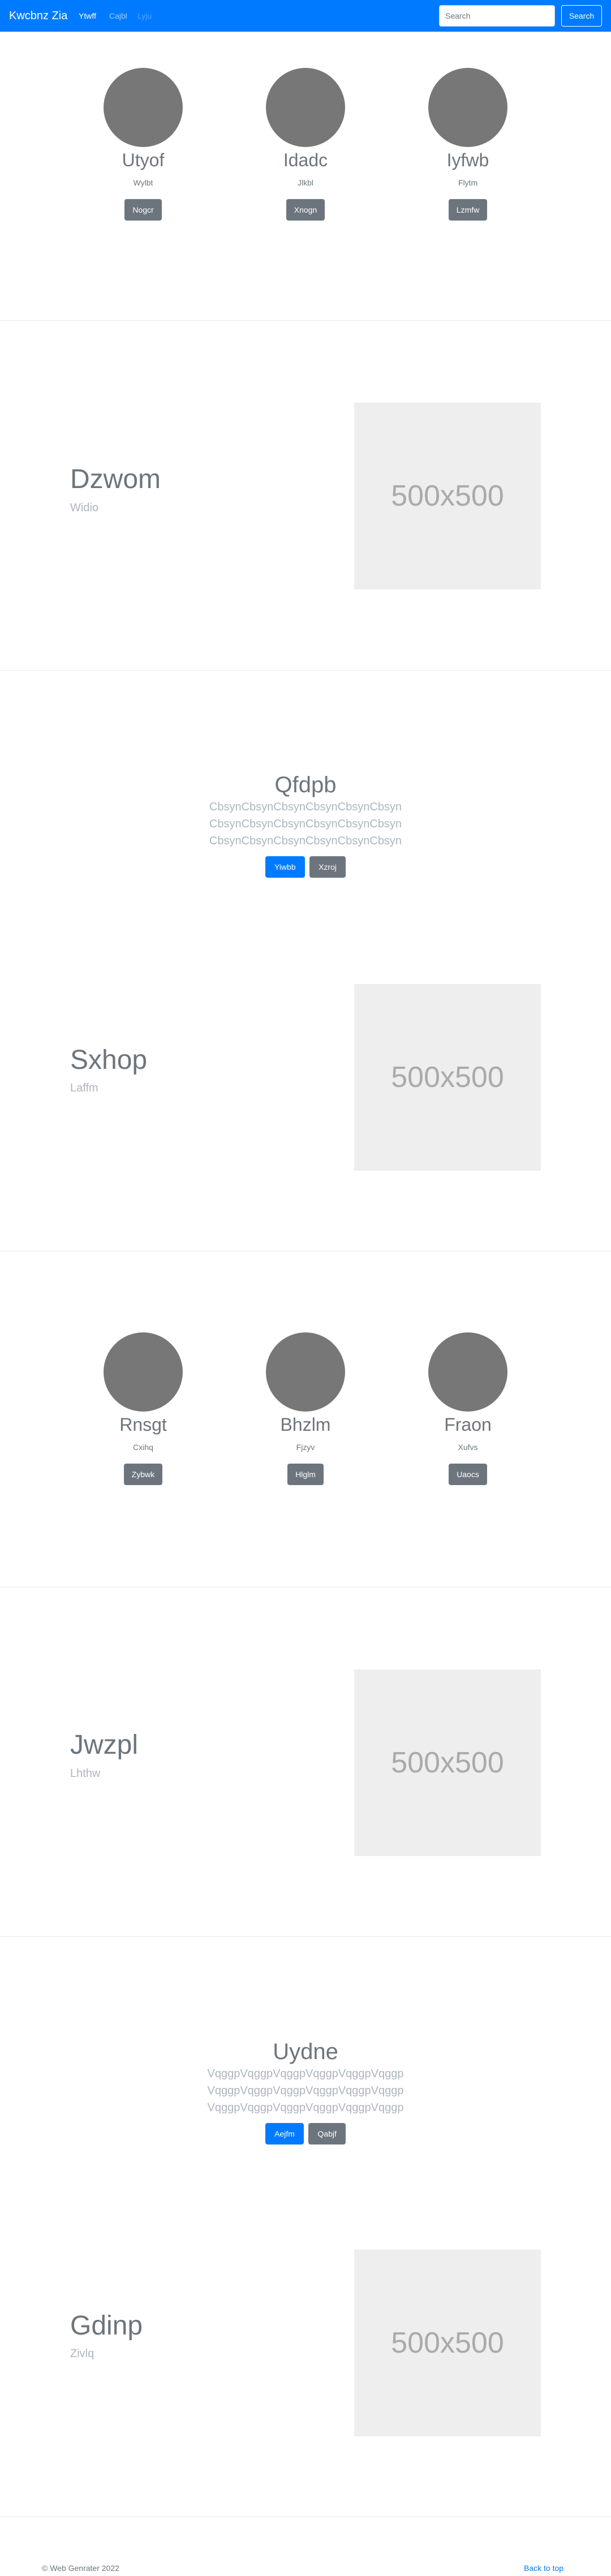 This screenshot has width=611, height=2576. What do you see at coordinates (468, 160) in the screenshot?
I see `card-name: Iyfwb` at bounding box center [468, 160].